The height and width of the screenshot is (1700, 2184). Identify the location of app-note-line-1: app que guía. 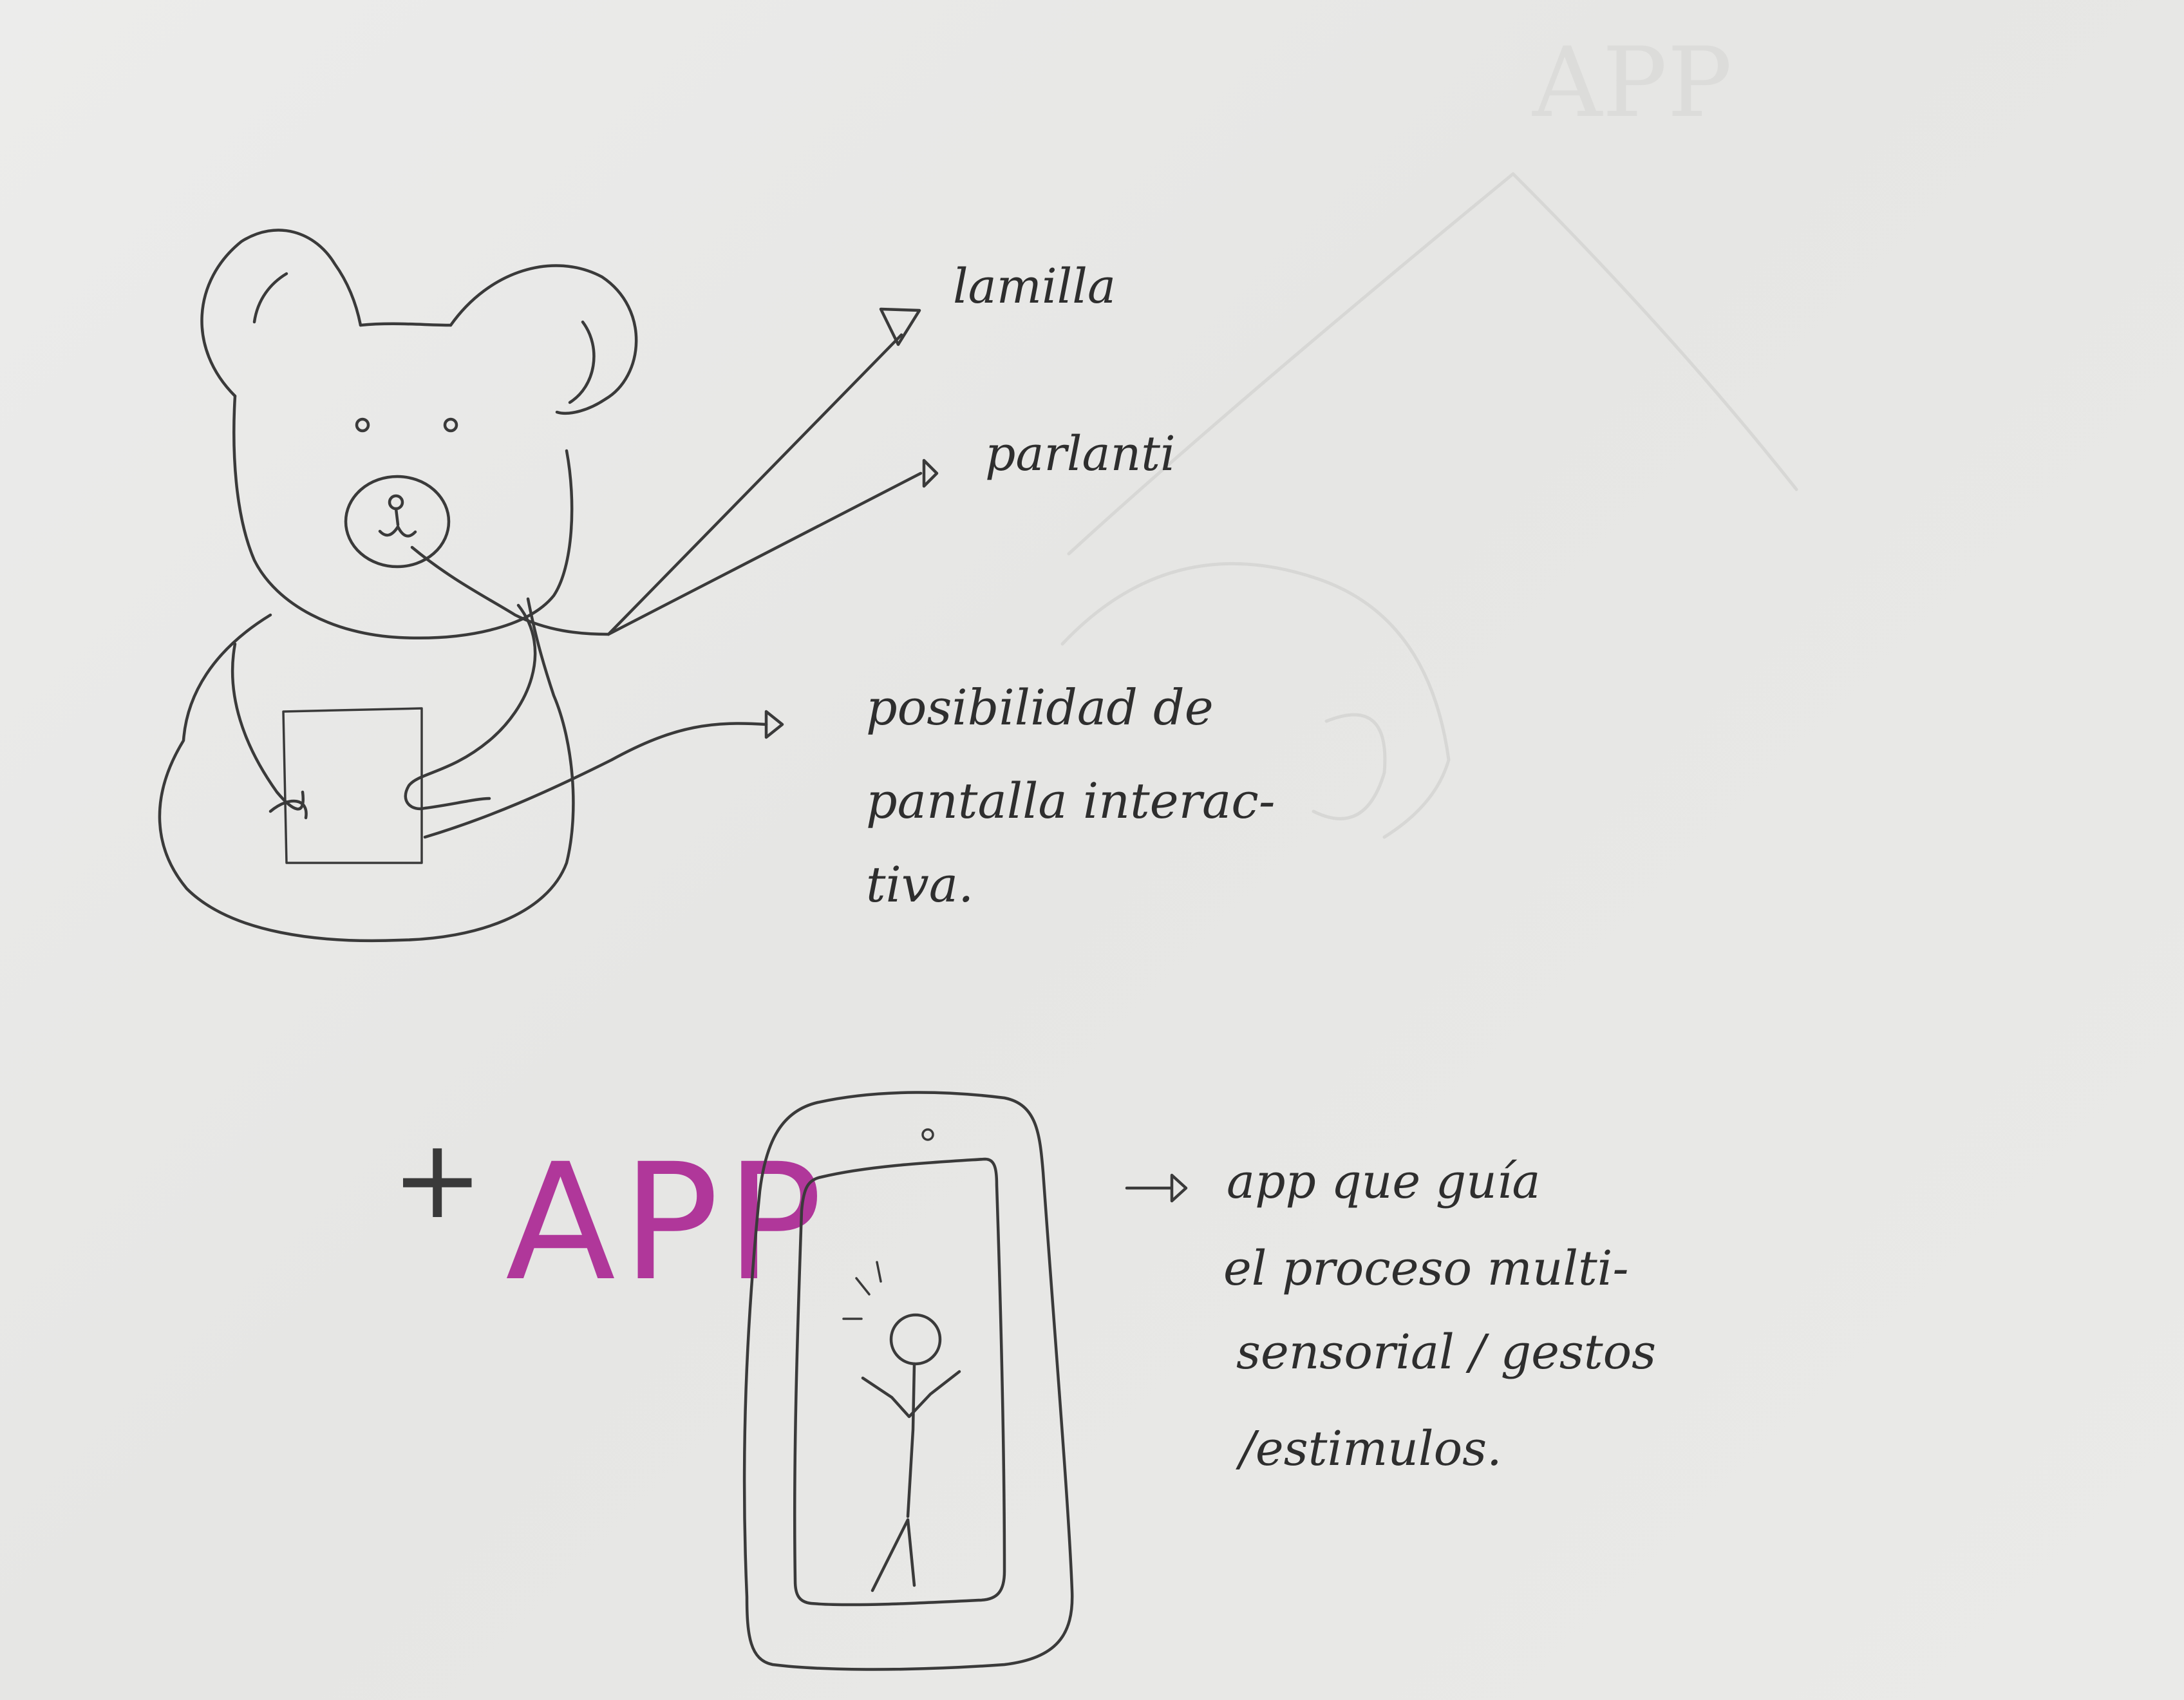
(1384, 1181).